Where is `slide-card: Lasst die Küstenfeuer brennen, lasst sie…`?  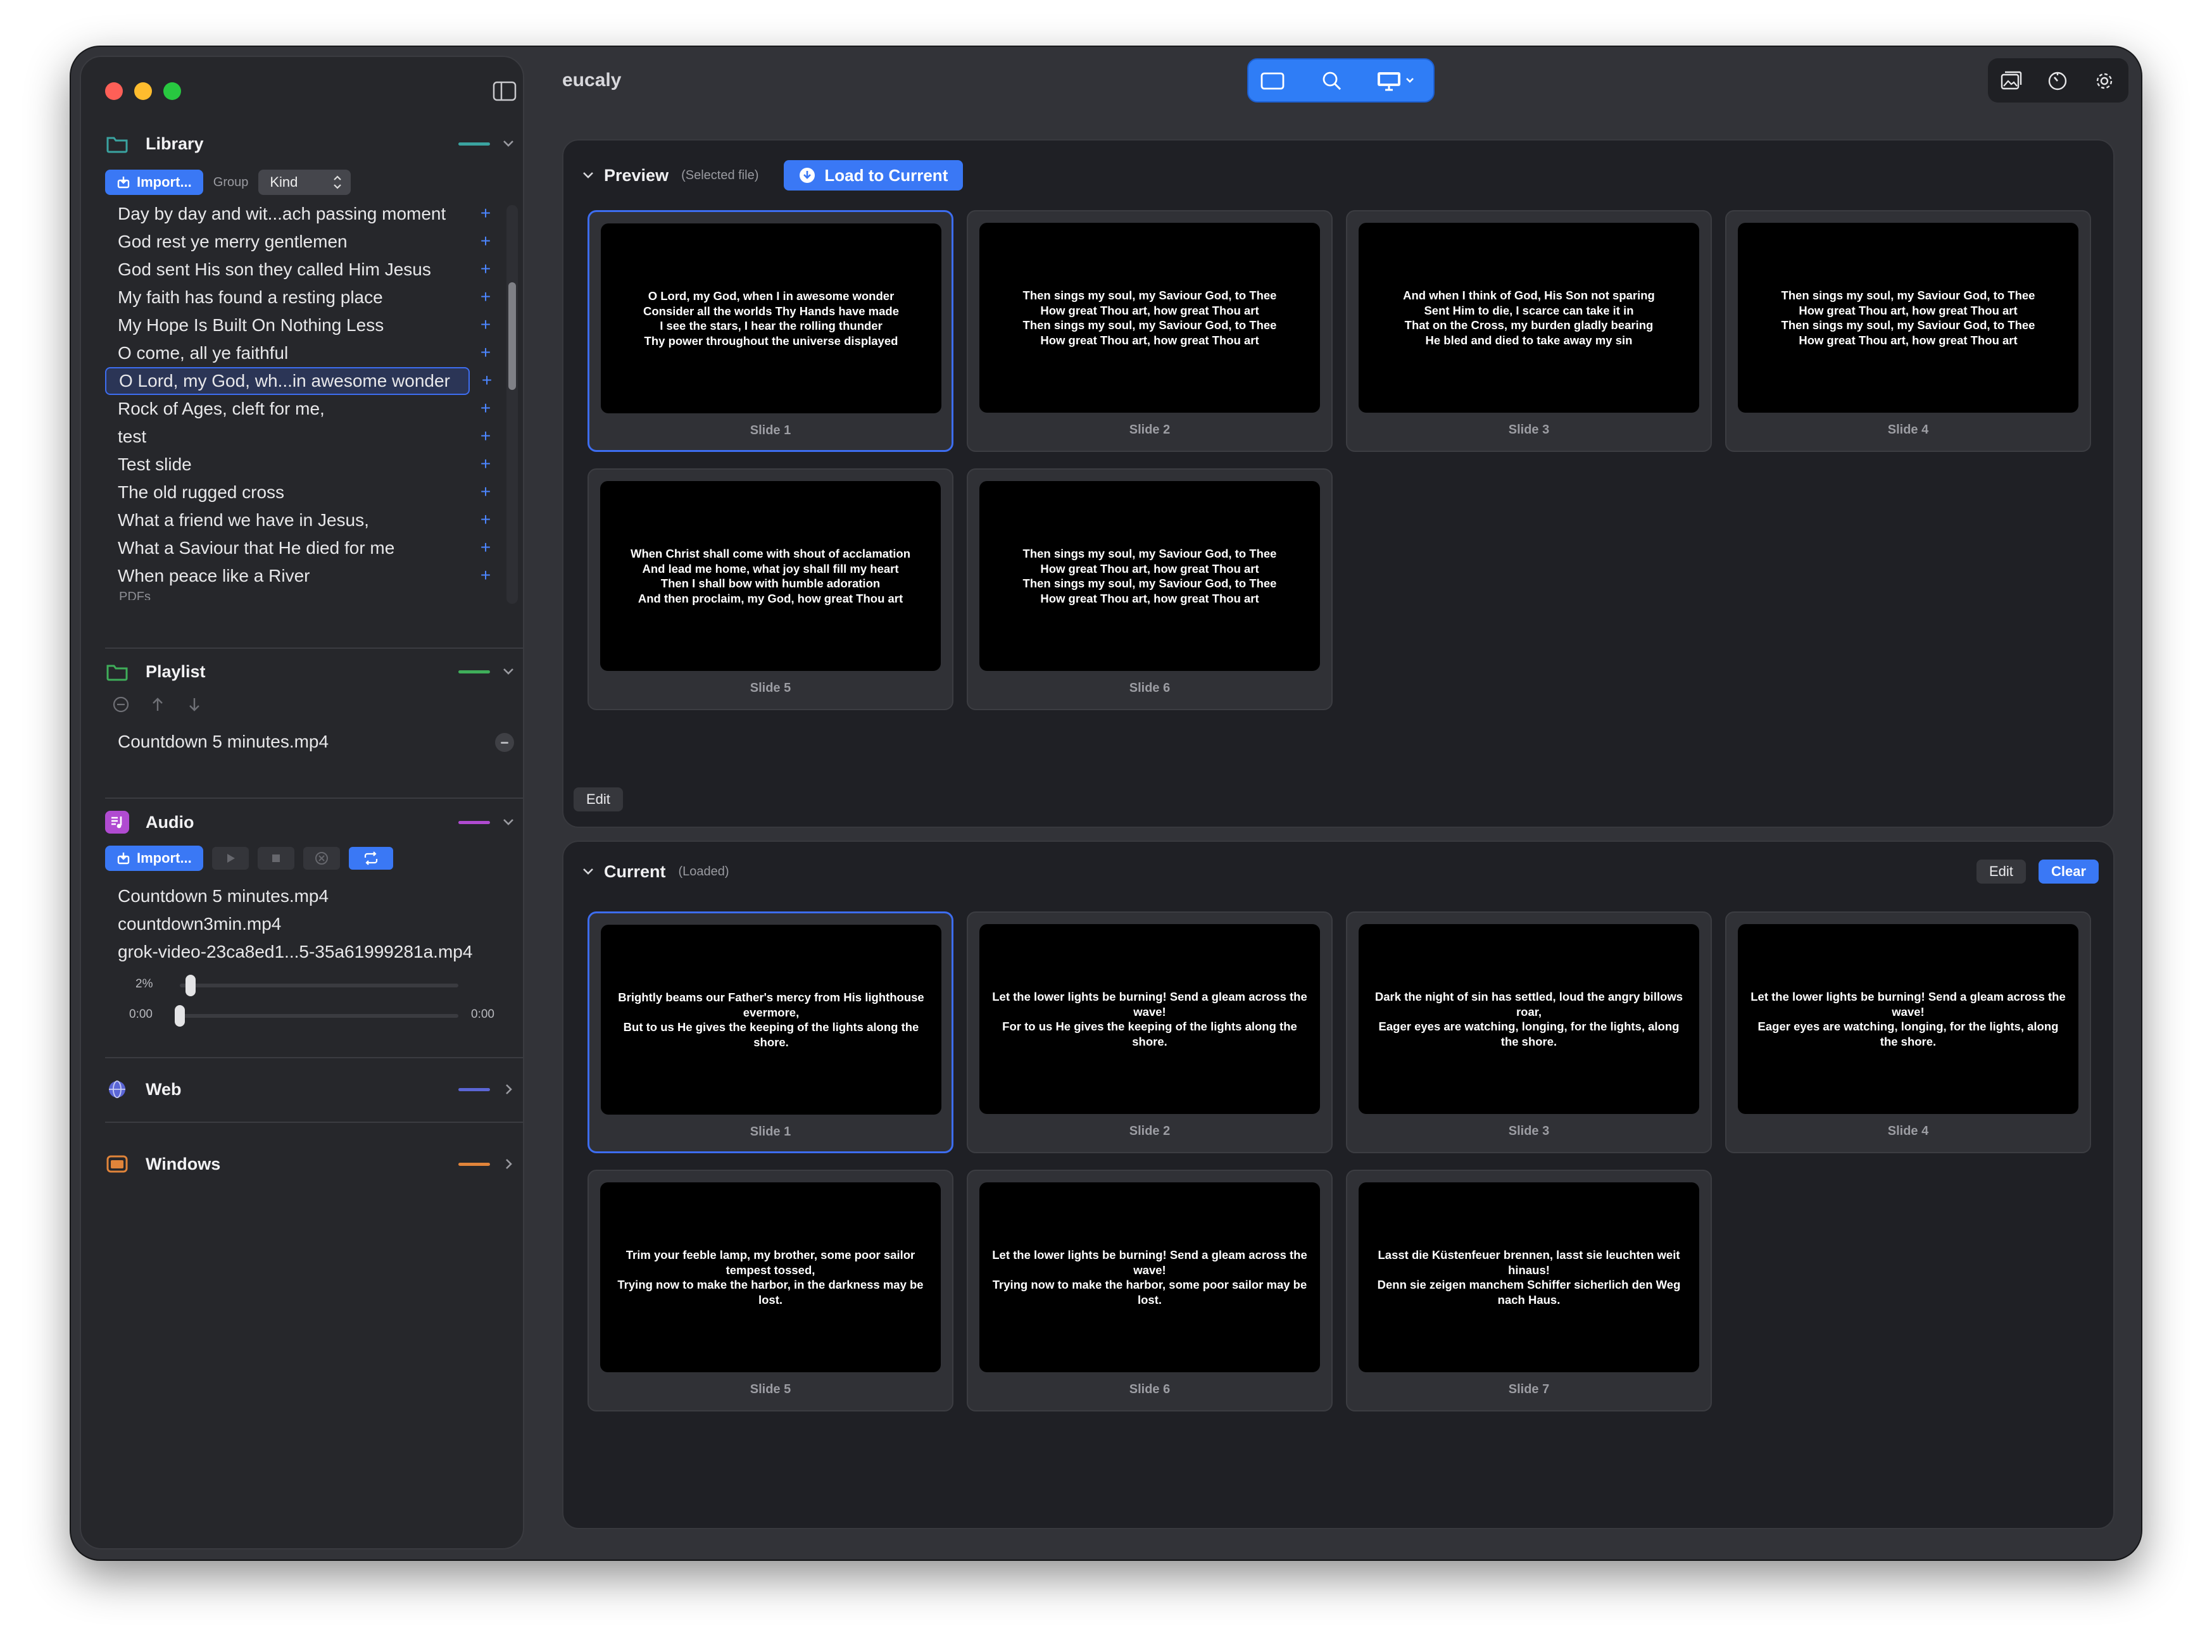
slide-card: Lasst die Küstenfeuer brennen, lasst sie… is located at coordinates (1529, 1290).